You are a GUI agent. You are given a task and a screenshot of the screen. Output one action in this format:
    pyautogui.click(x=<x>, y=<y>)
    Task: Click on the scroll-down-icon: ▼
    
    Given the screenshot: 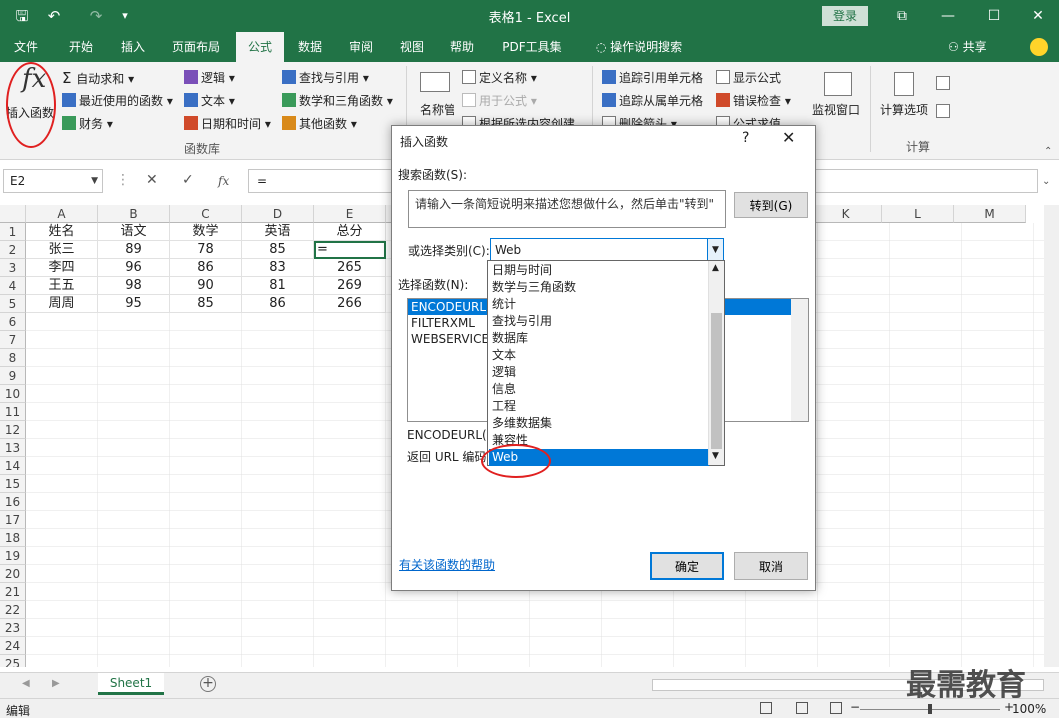 What is the action you would take?
    pyautogui.click(x=715, y=456)
    